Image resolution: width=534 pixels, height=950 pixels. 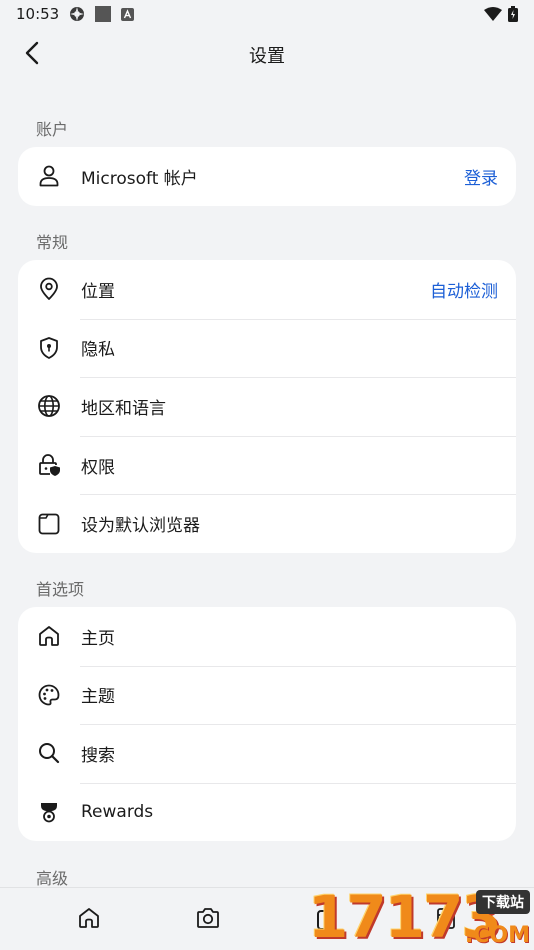 What do you see at coordinates (49, 289) in the screenshot?
I see `location-pin-icon` at bounding box center [49, 289].